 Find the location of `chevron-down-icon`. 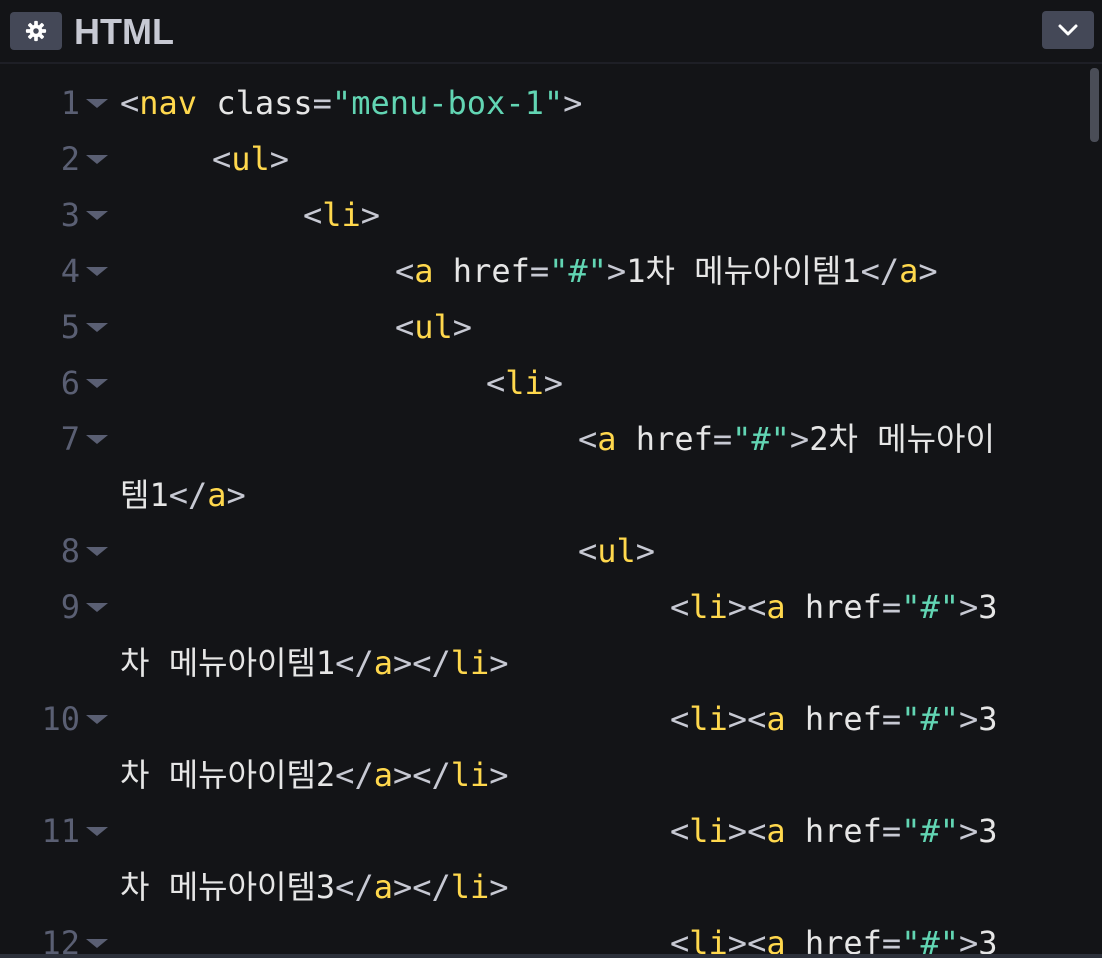

chevron-down-icon is located at coordinates (1068, 30).